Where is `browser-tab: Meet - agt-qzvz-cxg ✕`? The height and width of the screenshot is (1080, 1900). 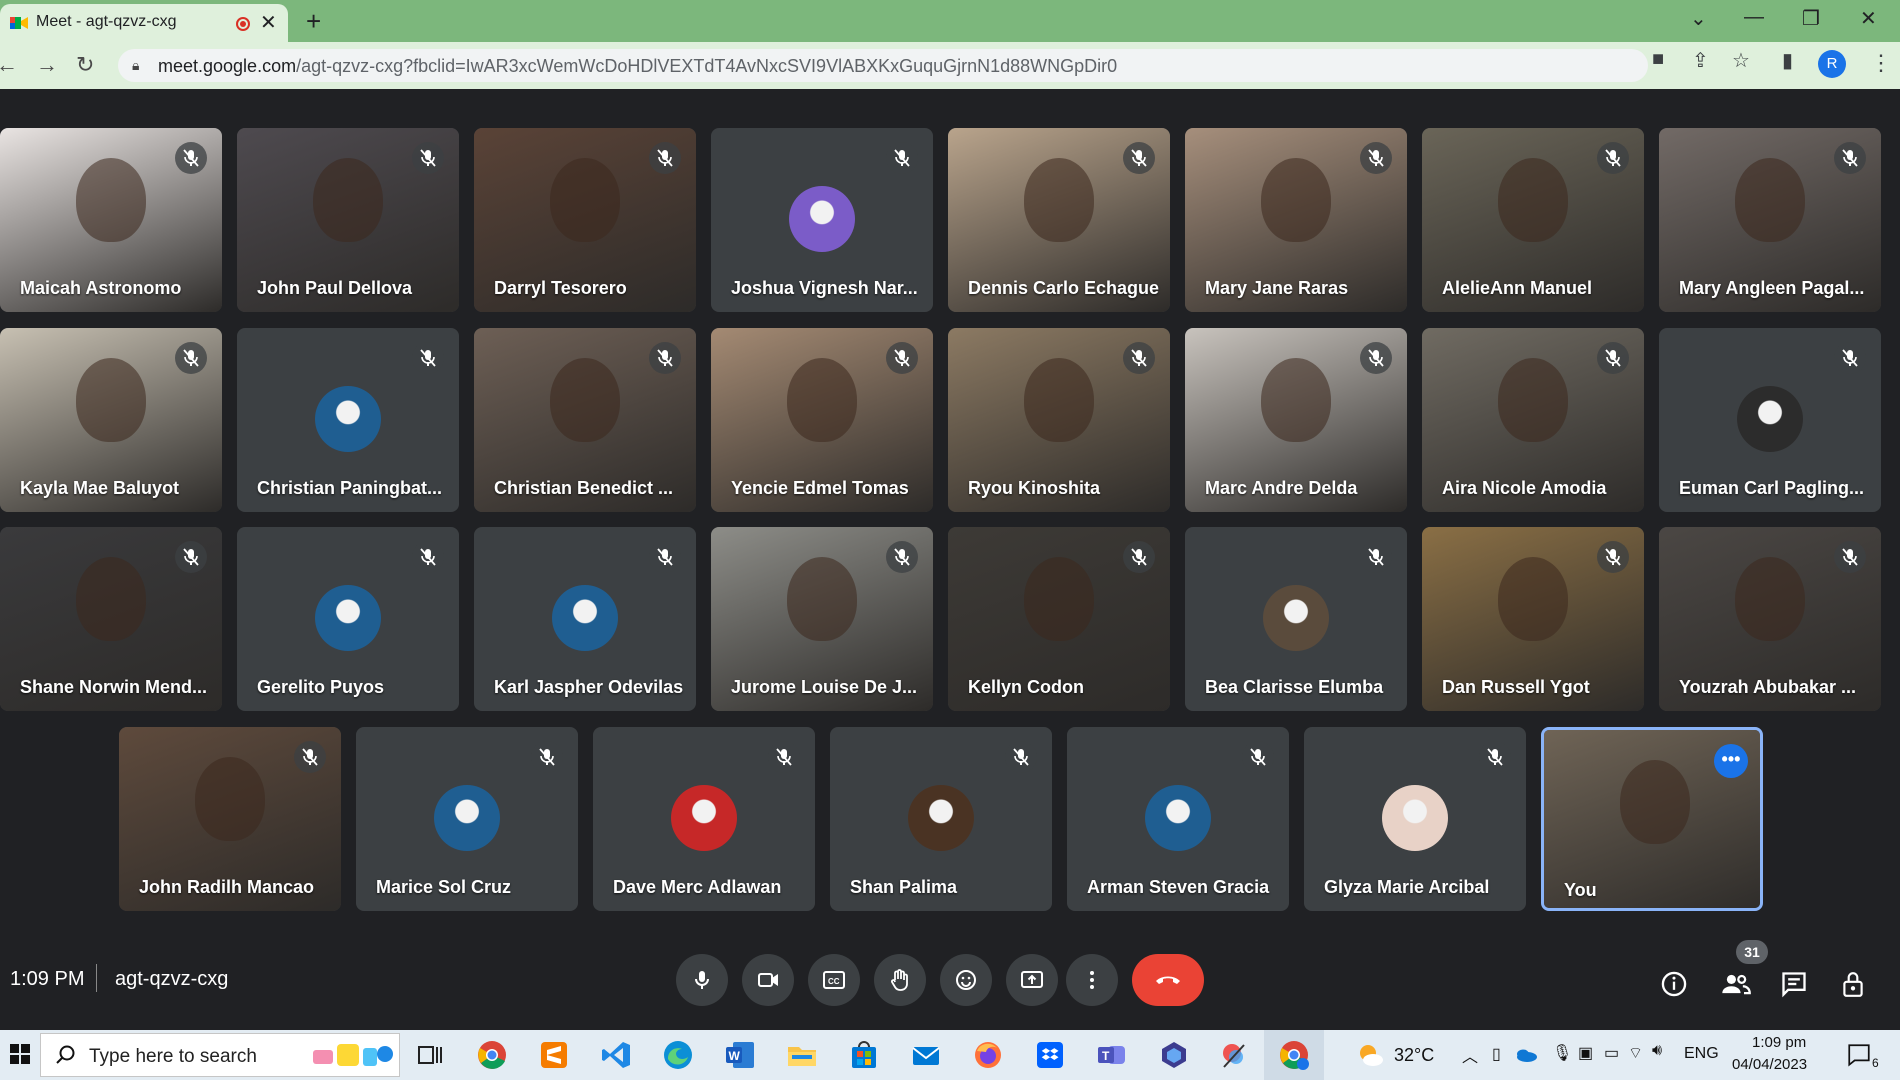
browser-tab: Meet - agt-qzvz-cxg ✕ is located at coordinates (144, 23).